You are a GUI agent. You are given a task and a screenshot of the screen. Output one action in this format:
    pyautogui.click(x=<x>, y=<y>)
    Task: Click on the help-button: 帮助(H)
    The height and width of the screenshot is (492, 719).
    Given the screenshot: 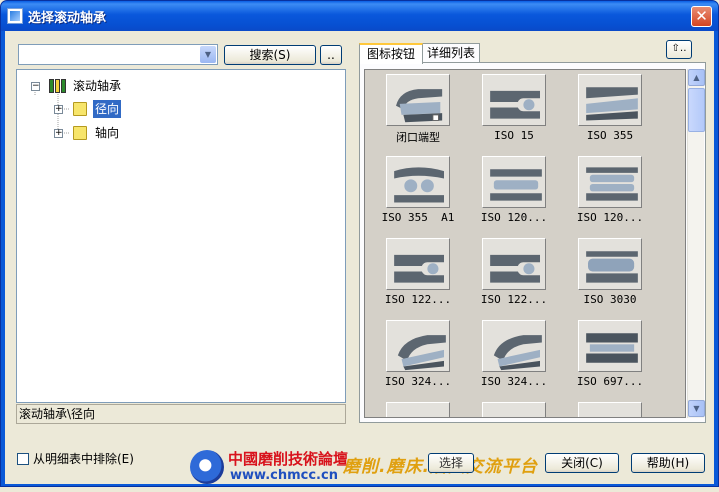 What is the action you would take?
    pyautogui.click(x=668, y=463)
    